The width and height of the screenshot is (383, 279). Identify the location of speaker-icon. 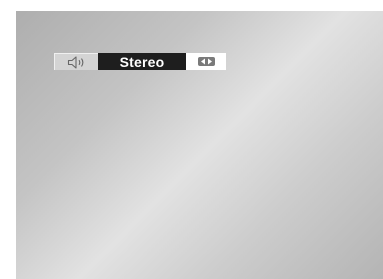
(75, 62).